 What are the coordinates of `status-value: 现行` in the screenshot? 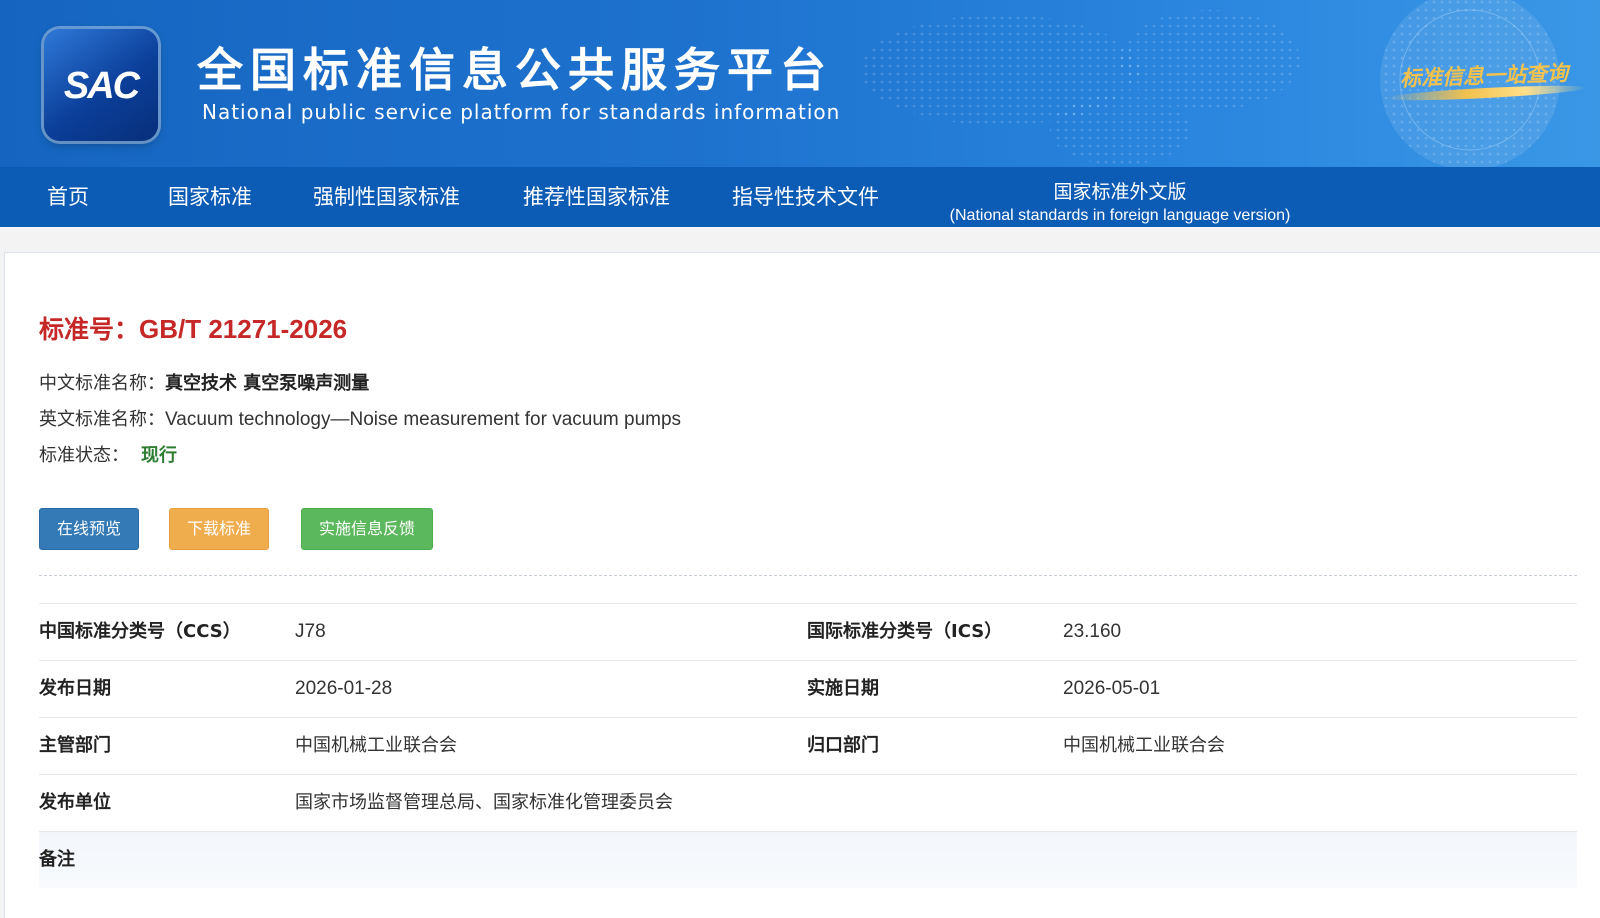 It's located at (159, 455).